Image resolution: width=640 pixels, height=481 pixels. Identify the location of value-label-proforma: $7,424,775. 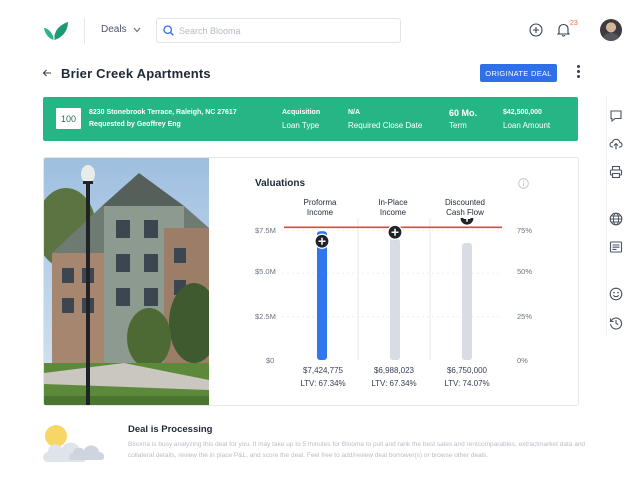
(323, 370).